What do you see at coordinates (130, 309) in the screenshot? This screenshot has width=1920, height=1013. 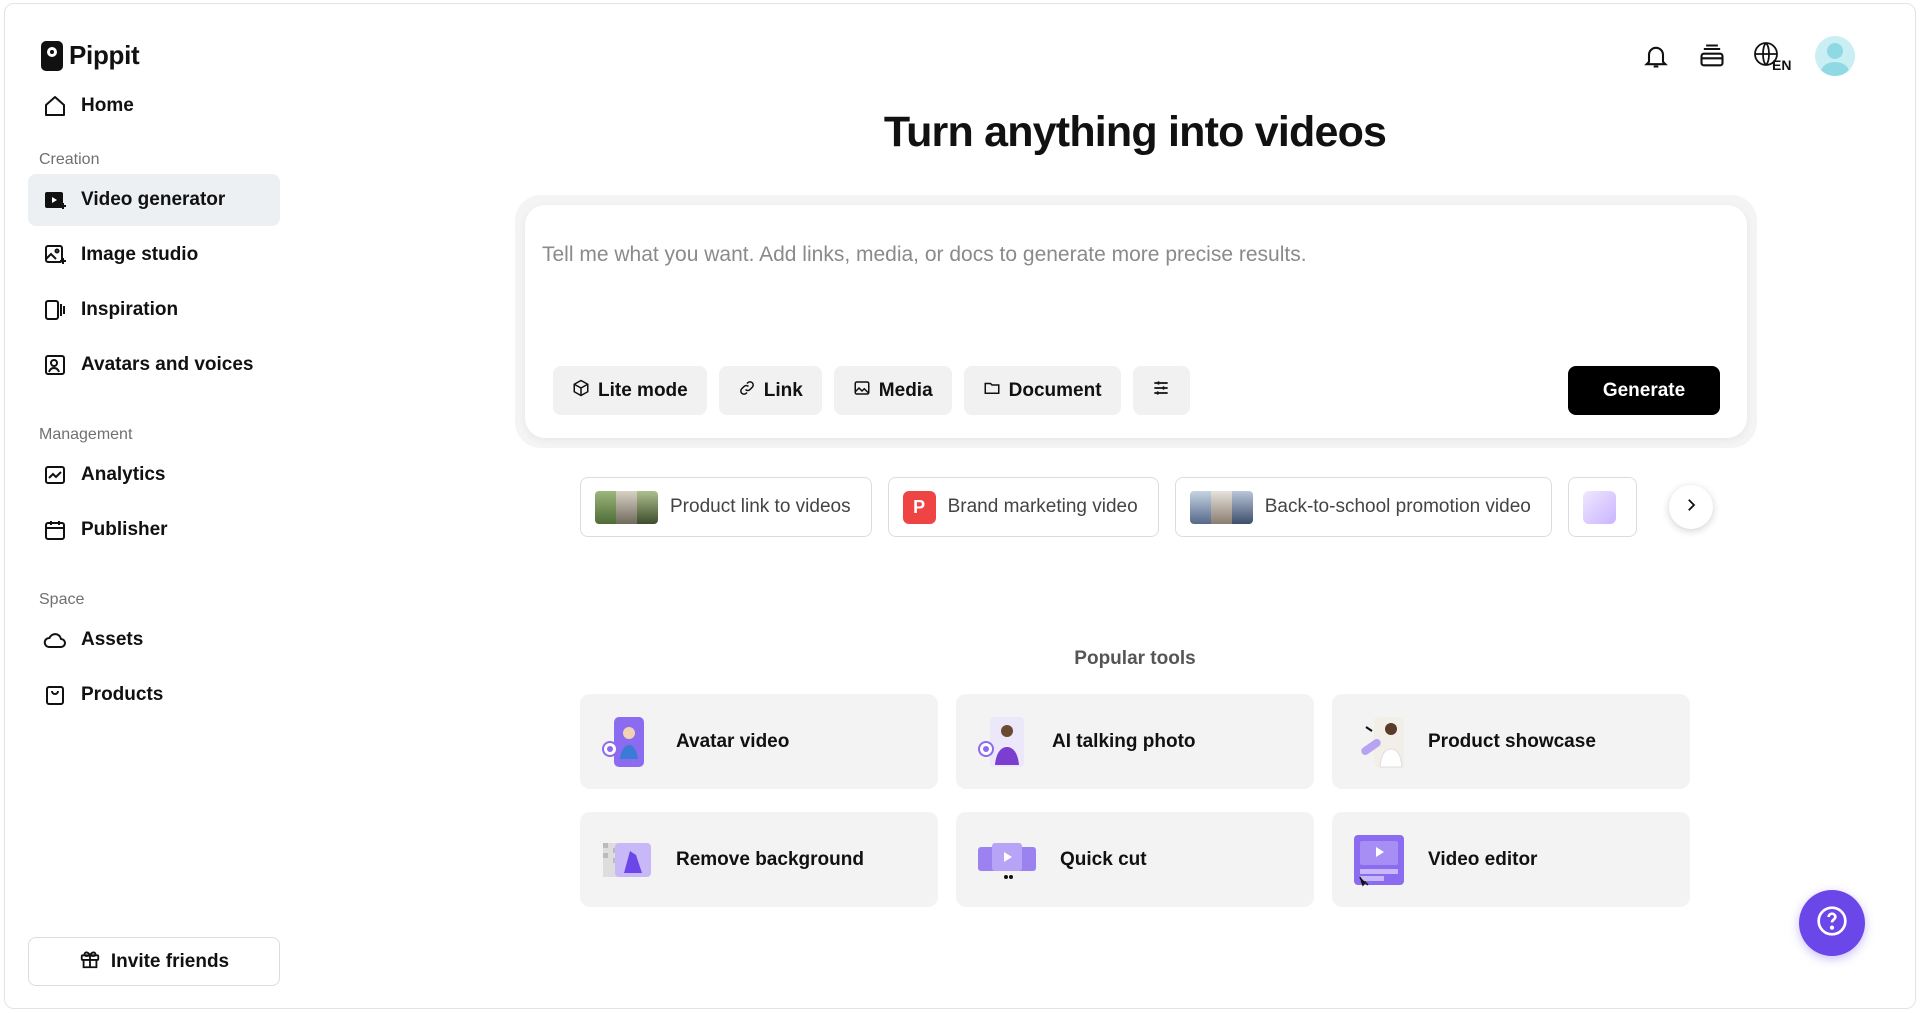 I see `sidebar-item-label: Inspiration` at bounding box center [130, 309].